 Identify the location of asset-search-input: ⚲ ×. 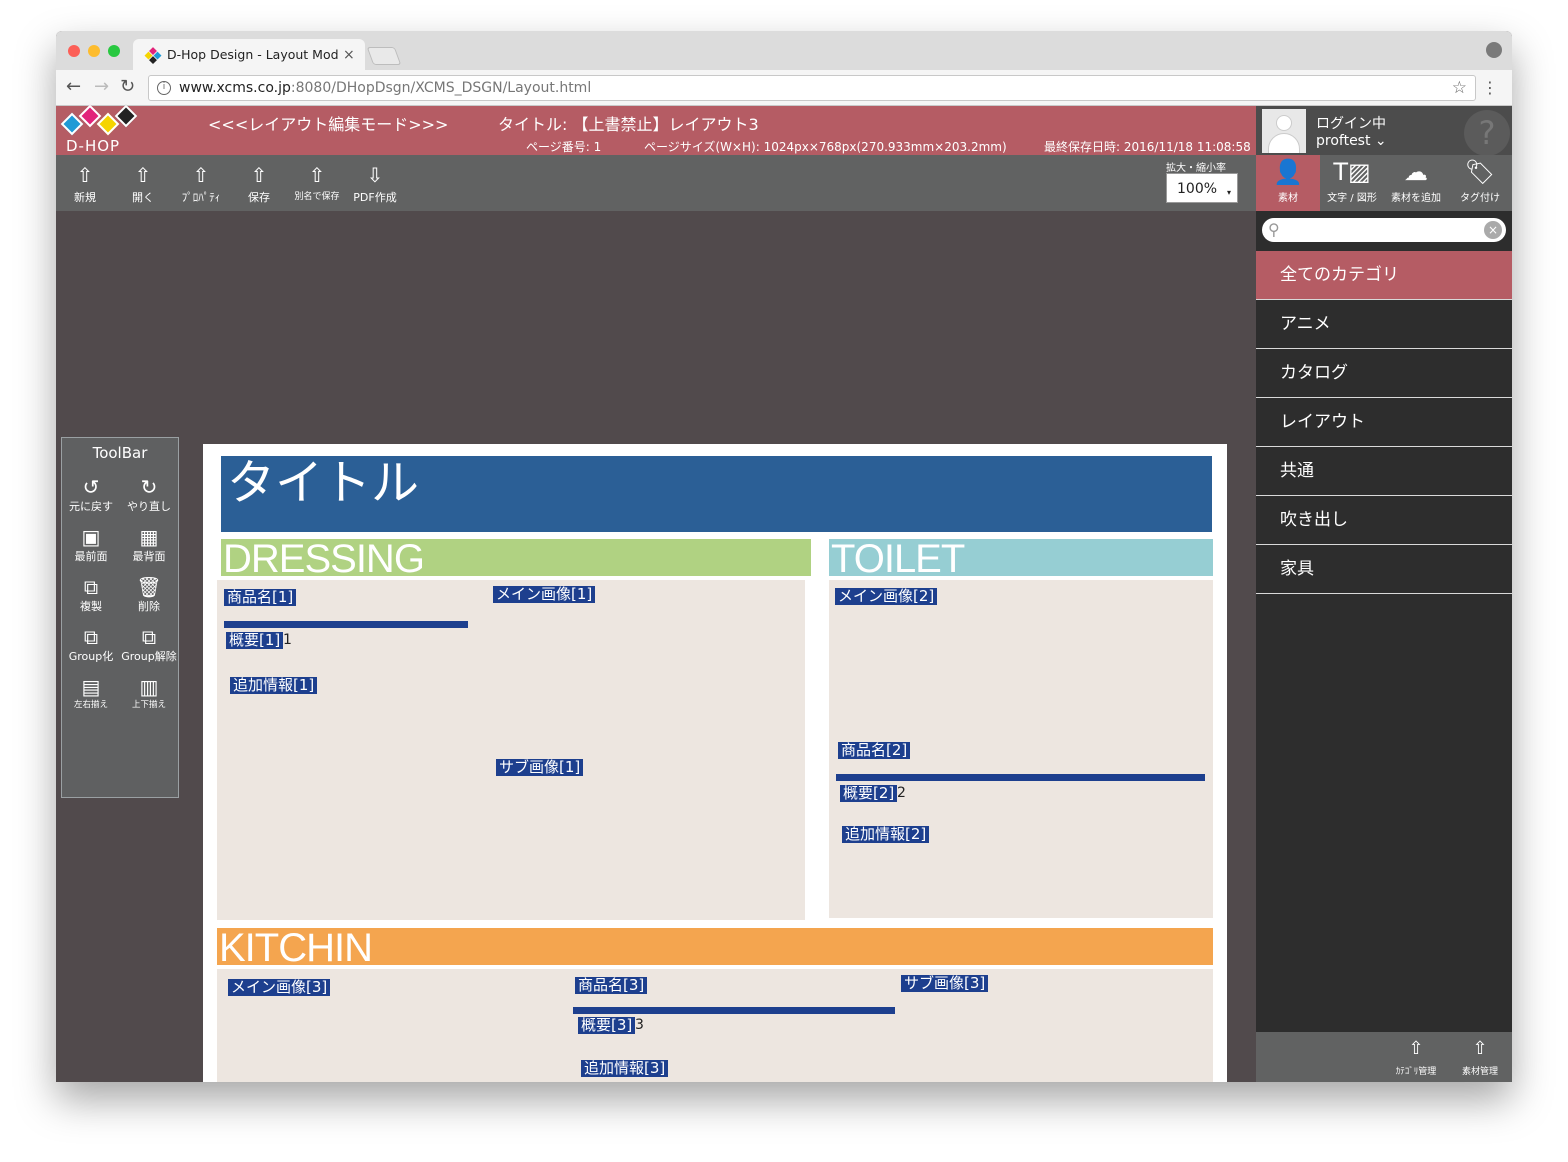
(1384, 230).